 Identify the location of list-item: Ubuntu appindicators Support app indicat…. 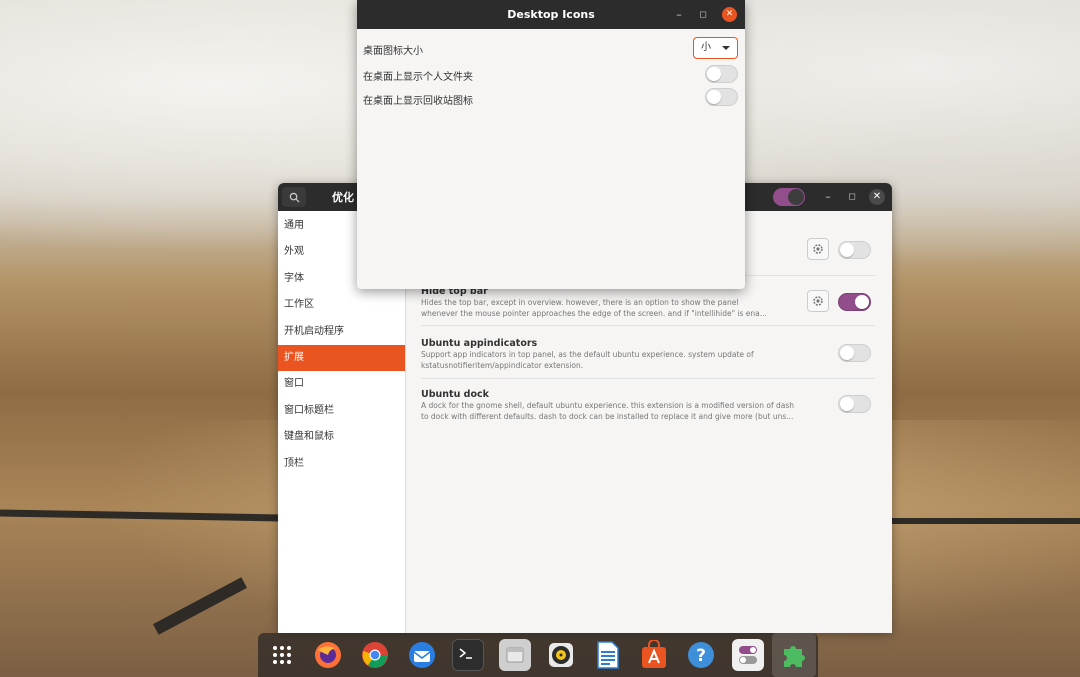
(648, 358).